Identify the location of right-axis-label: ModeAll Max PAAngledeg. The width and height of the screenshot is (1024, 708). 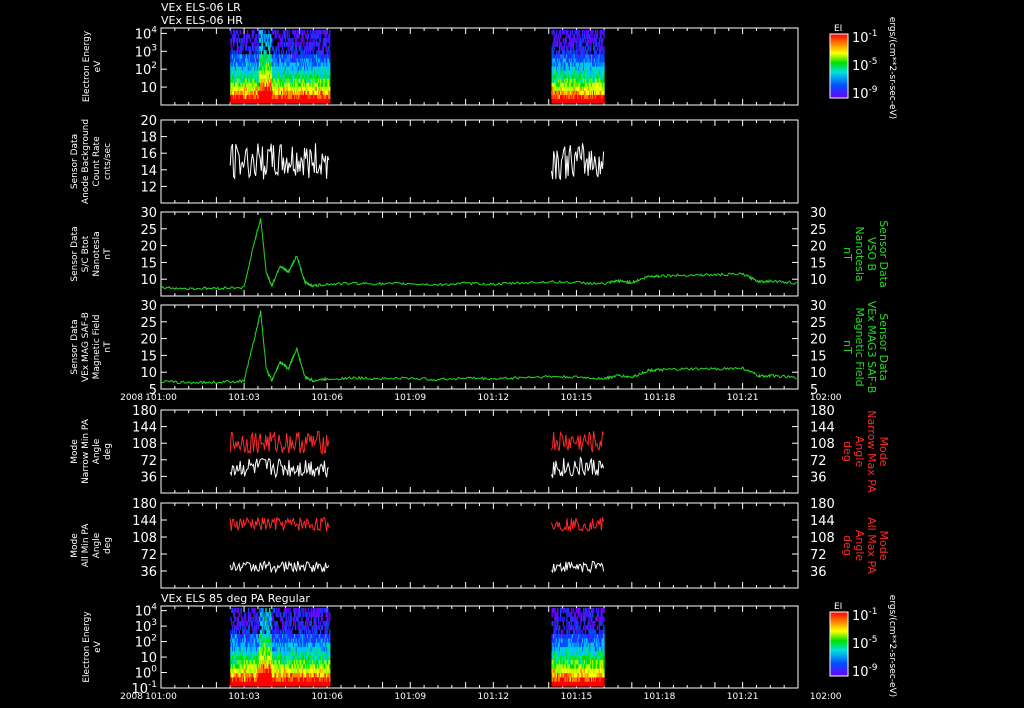
(865, 545).